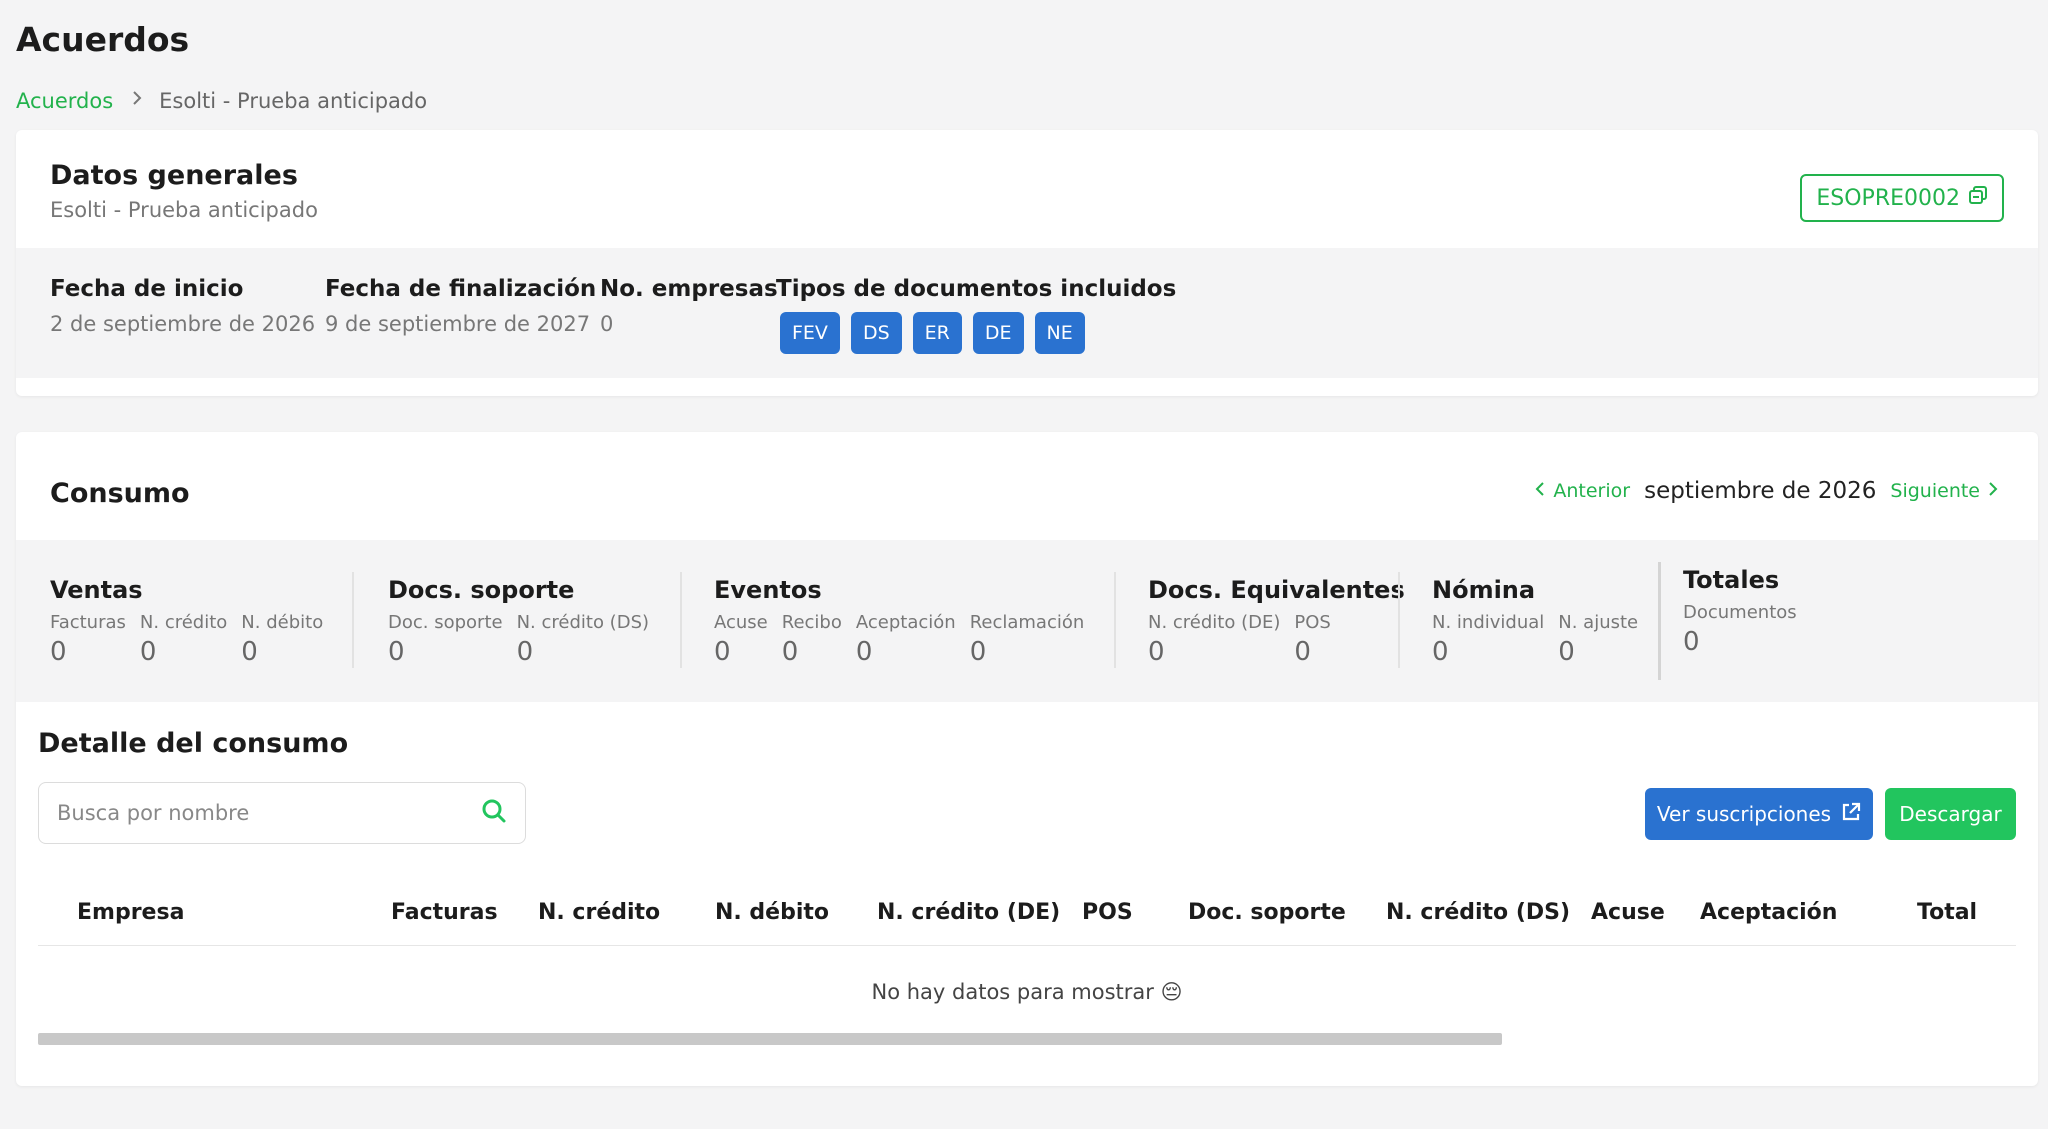 The width and height of the screenshot is (2048, 1129). Describe the element at coordinates (88, 622) in the screenshot. I see `stat-col-label: Facturas` at that location.